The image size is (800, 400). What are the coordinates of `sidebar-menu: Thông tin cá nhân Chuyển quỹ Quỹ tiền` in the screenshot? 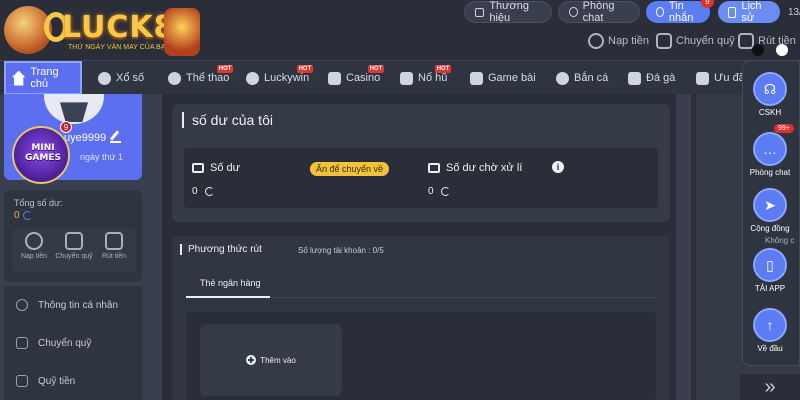 It's located at (73, 343).